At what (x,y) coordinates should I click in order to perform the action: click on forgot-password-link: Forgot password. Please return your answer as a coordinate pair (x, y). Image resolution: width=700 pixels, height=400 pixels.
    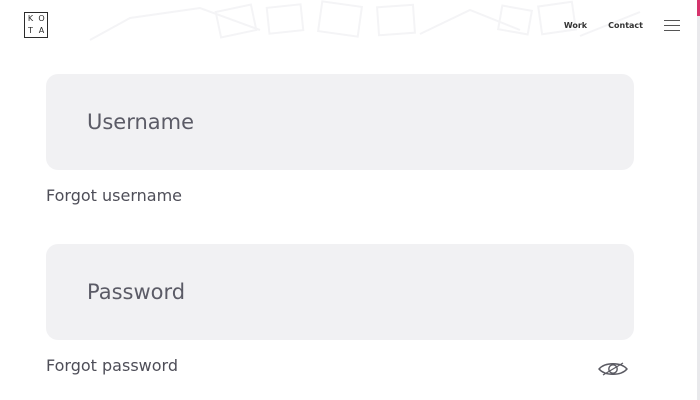
    Looking at the image, I should click on (112, 365).